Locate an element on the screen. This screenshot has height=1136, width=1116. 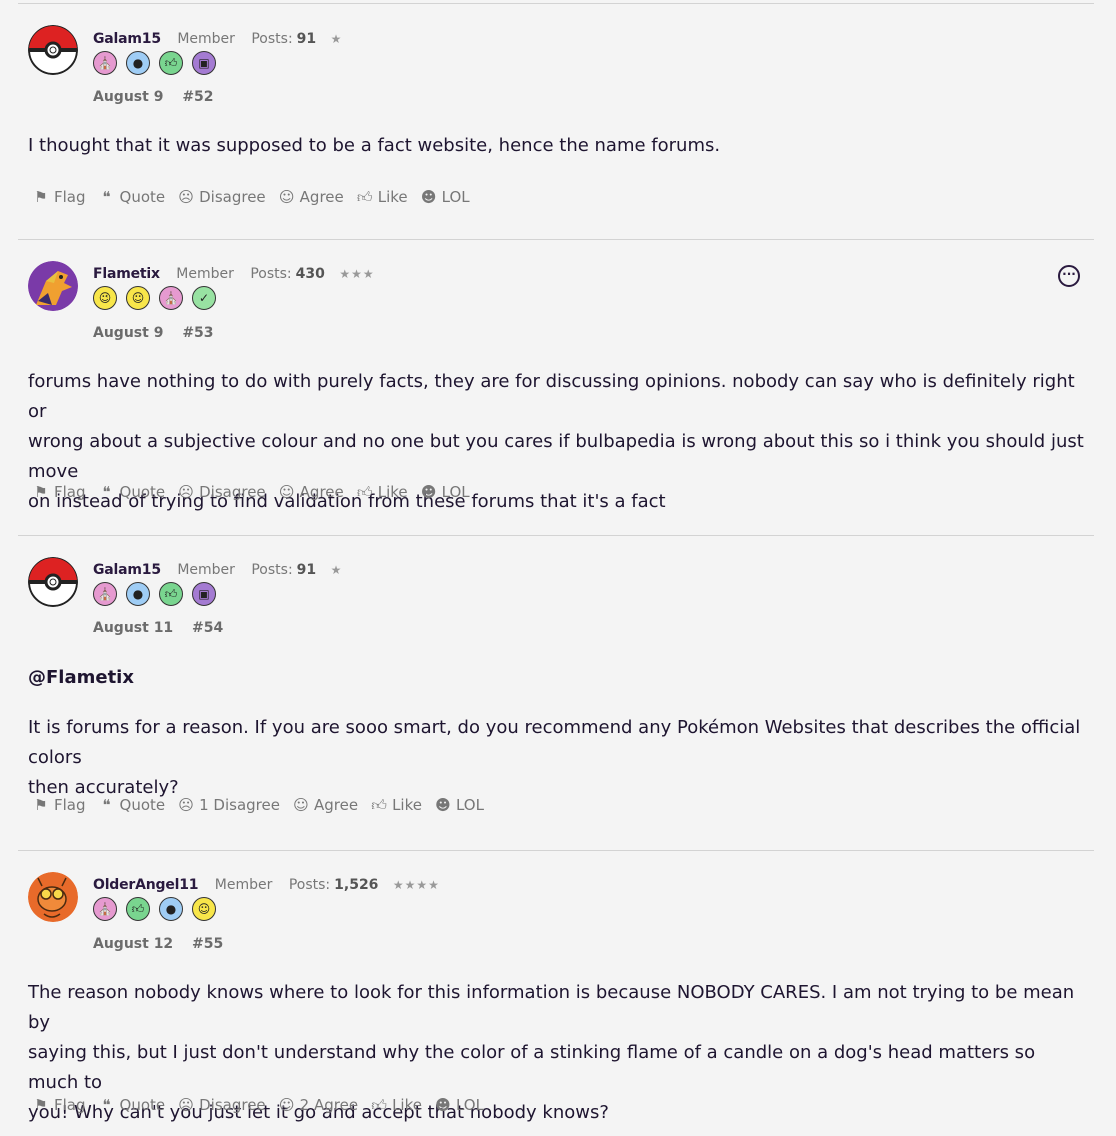
posts-label: Posts: is located at coordinates (309, 885).